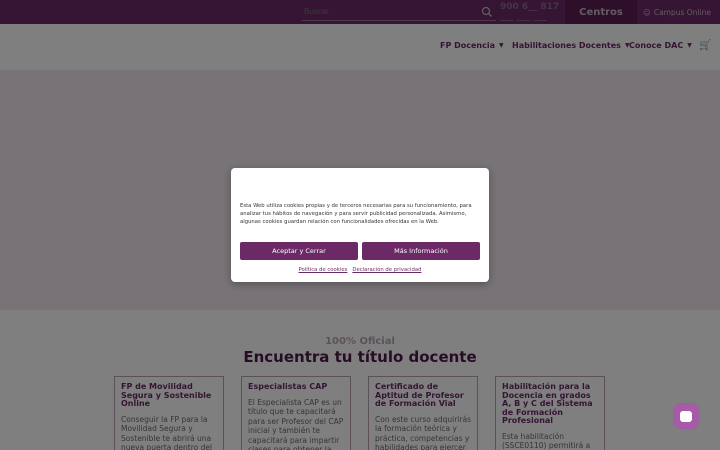 Image resolution: width=720 pixels, height=450 pixels. I want to click on cookie-policy-link: Política de cookies, so click(323, 270).